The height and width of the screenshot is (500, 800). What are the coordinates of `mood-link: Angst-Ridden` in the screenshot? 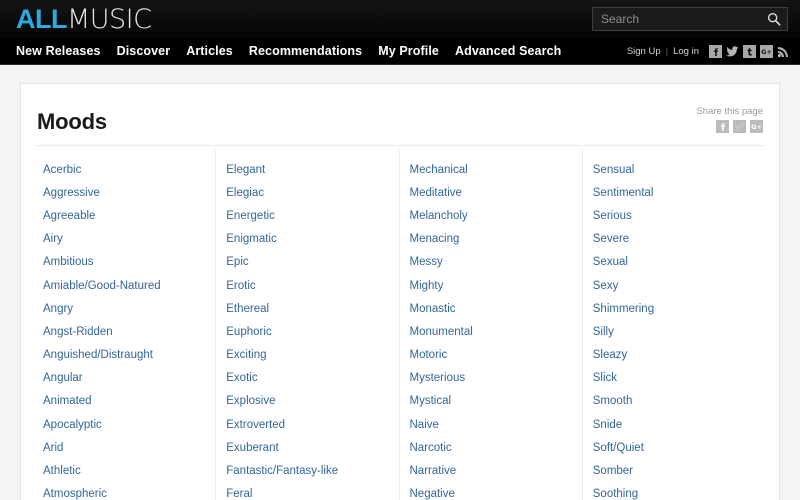 It's located at (124, 331).